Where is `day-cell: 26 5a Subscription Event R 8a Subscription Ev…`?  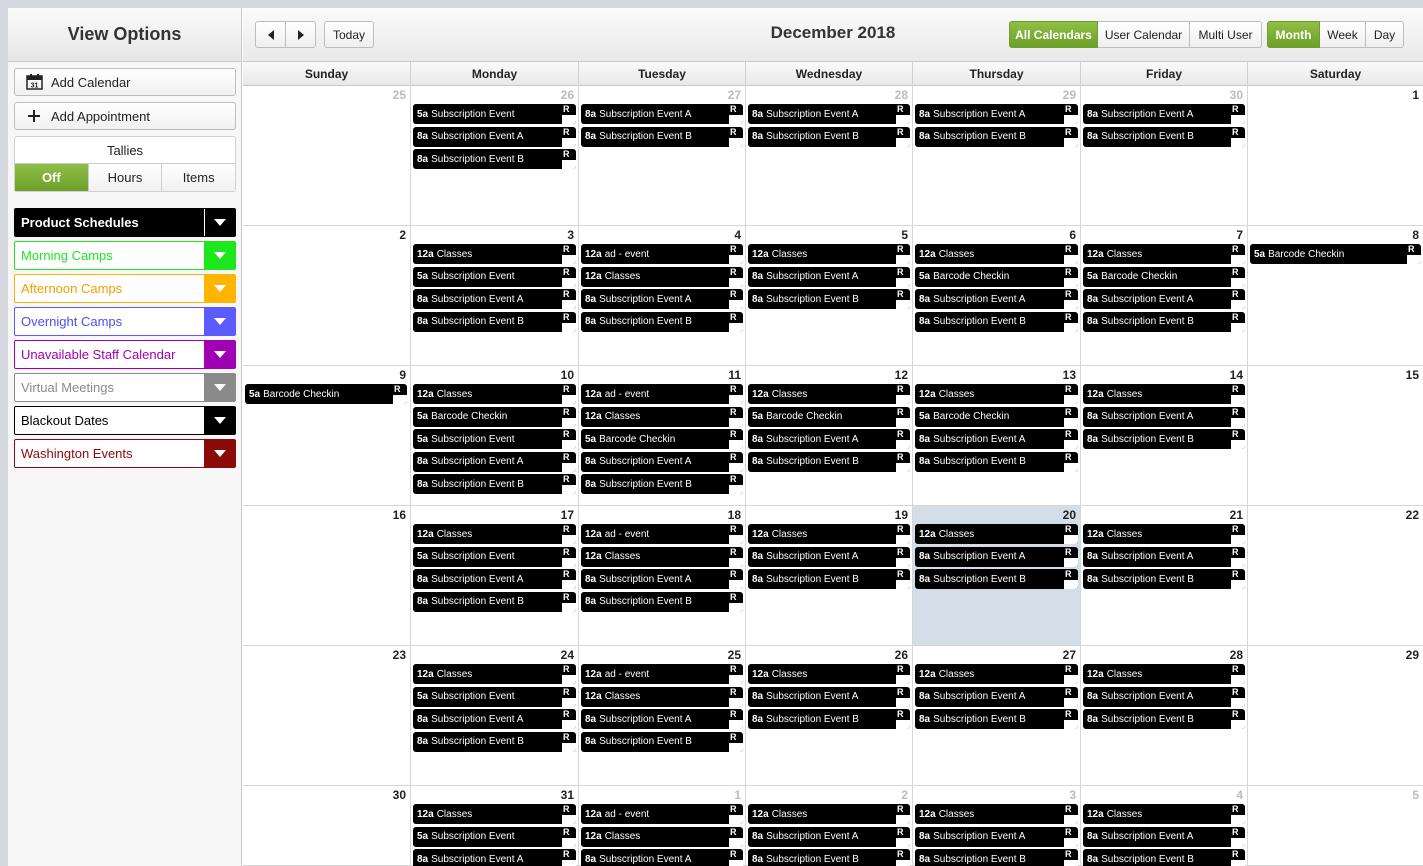
day-cell: 26 5a Subscription Event R 8a Subscription Ev… is located at coordinates (494, 156).